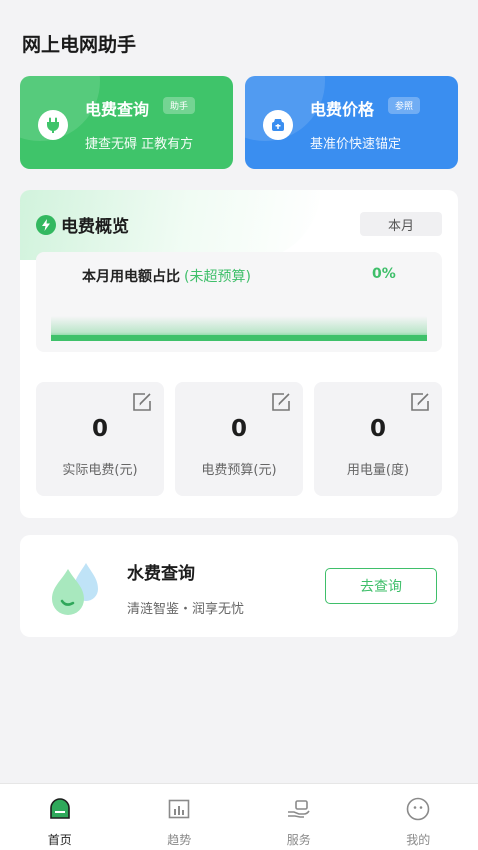 The width and height of the screenshot is (478, 850). Describe the element at coordinates (378, 470) in the screenshot. I see `stat-label: 用电量(度)` at that location.